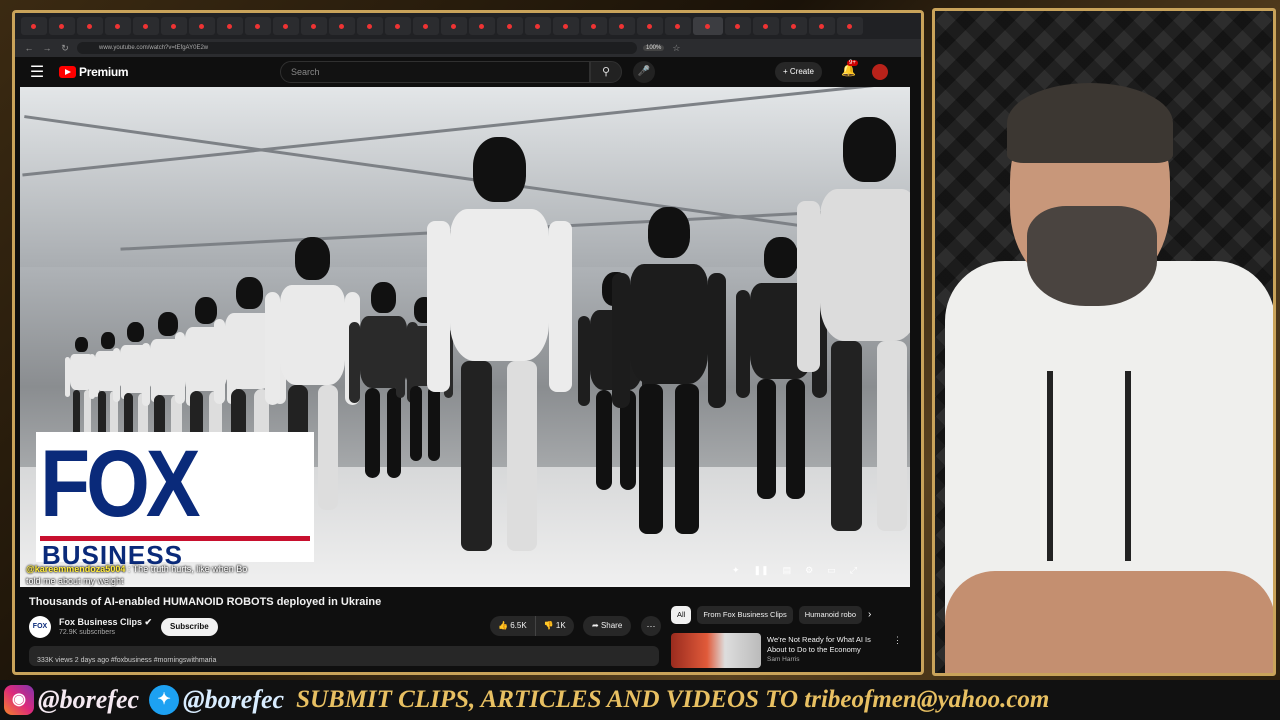 Image resolution: width=1280 pixels, height=720 pixels. What do you see at coordinates (234, 699) in the screenshot?
I see `twitter-handle: @borefec` at bounding box center [234, 699].